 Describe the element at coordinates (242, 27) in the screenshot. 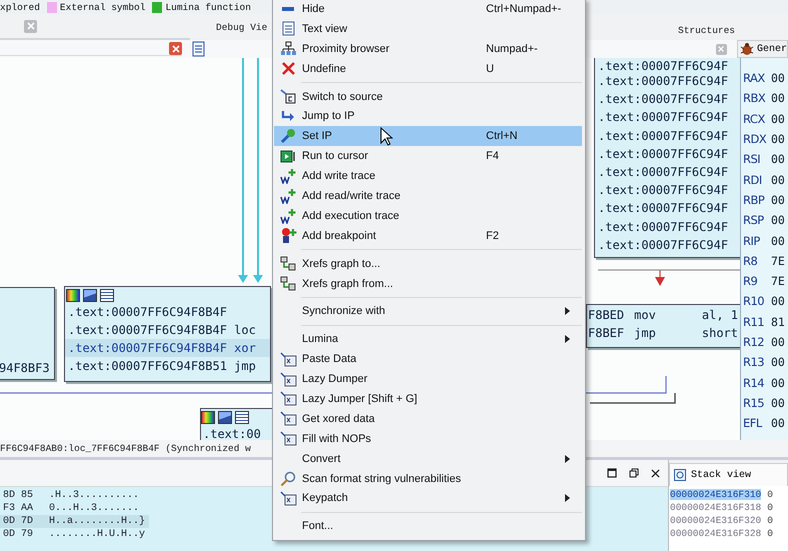

I see `tab-title: Debug Vie` at that location.